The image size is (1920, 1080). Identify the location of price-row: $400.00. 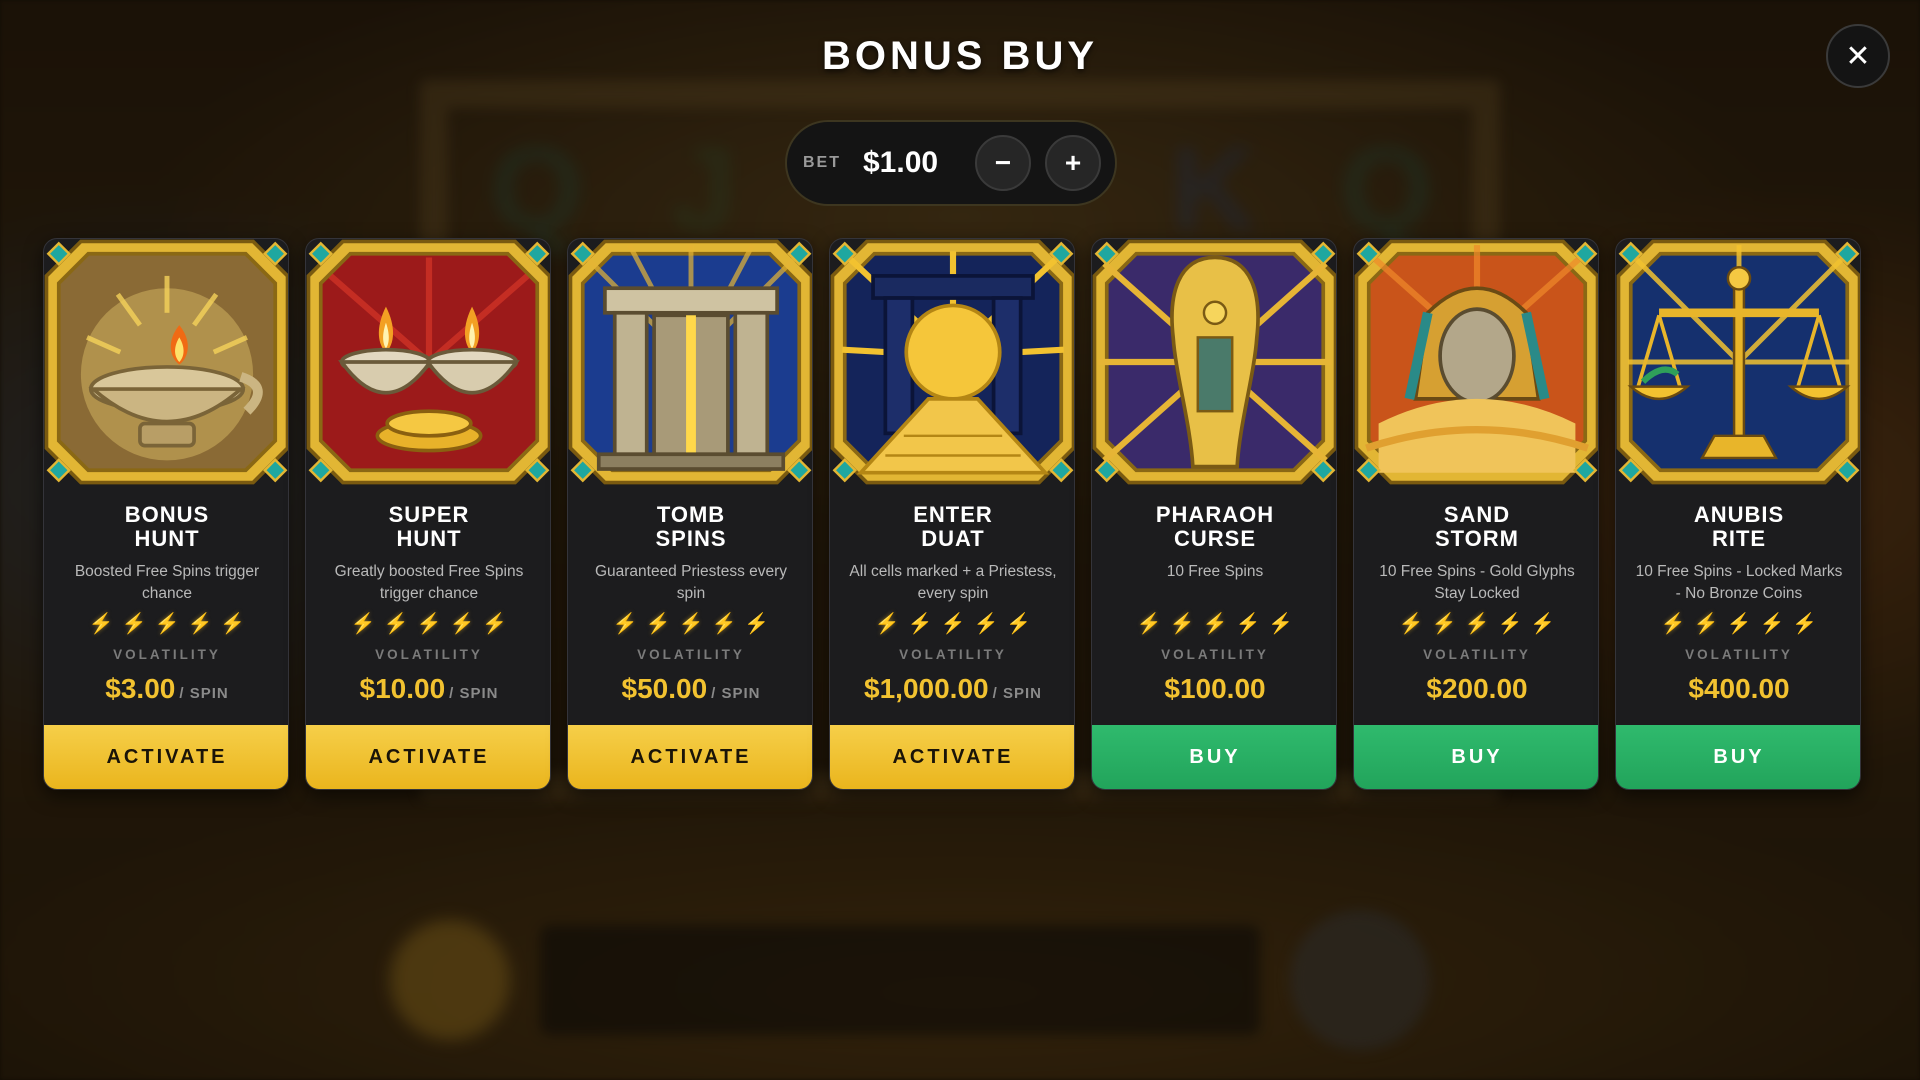
(1738, 689).